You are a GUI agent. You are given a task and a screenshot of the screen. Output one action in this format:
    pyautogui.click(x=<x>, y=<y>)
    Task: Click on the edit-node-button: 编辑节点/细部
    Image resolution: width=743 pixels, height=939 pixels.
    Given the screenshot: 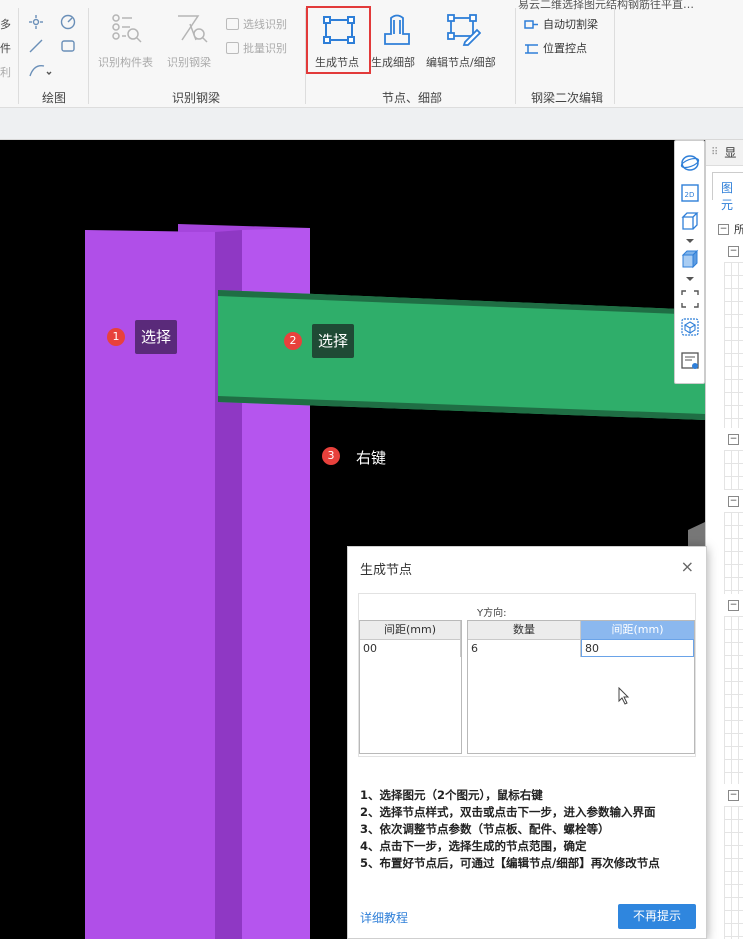 What is the action you would take?
    pyautogui.click(x=461, y=62)
    